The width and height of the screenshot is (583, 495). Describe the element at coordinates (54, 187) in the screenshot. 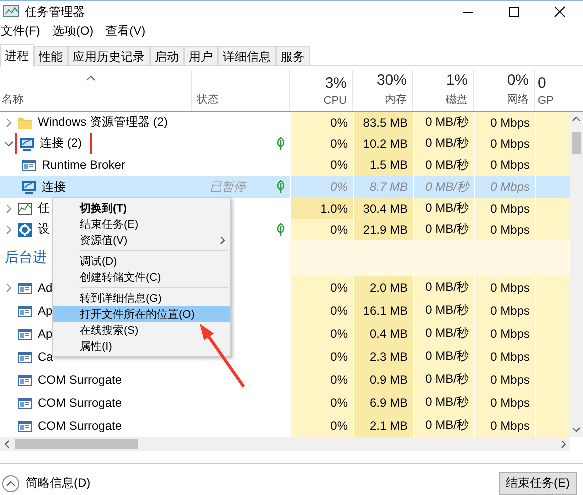

I see `process-name: 连接` at that location.